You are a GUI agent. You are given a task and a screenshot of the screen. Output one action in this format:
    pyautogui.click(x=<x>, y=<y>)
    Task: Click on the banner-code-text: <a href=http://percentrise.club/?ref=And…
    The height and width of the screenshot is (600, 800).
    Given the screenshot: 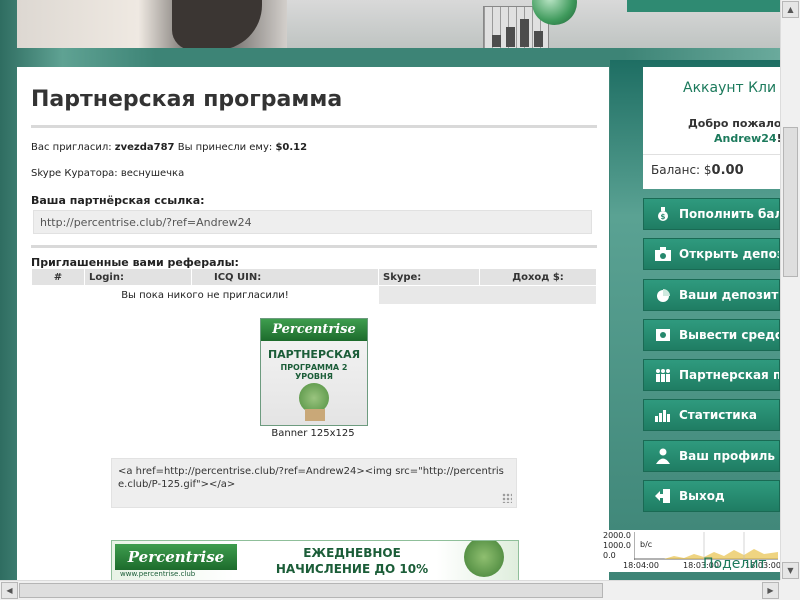 What is the action you would take?
    pyautogui.click(x=311, y=478)
    